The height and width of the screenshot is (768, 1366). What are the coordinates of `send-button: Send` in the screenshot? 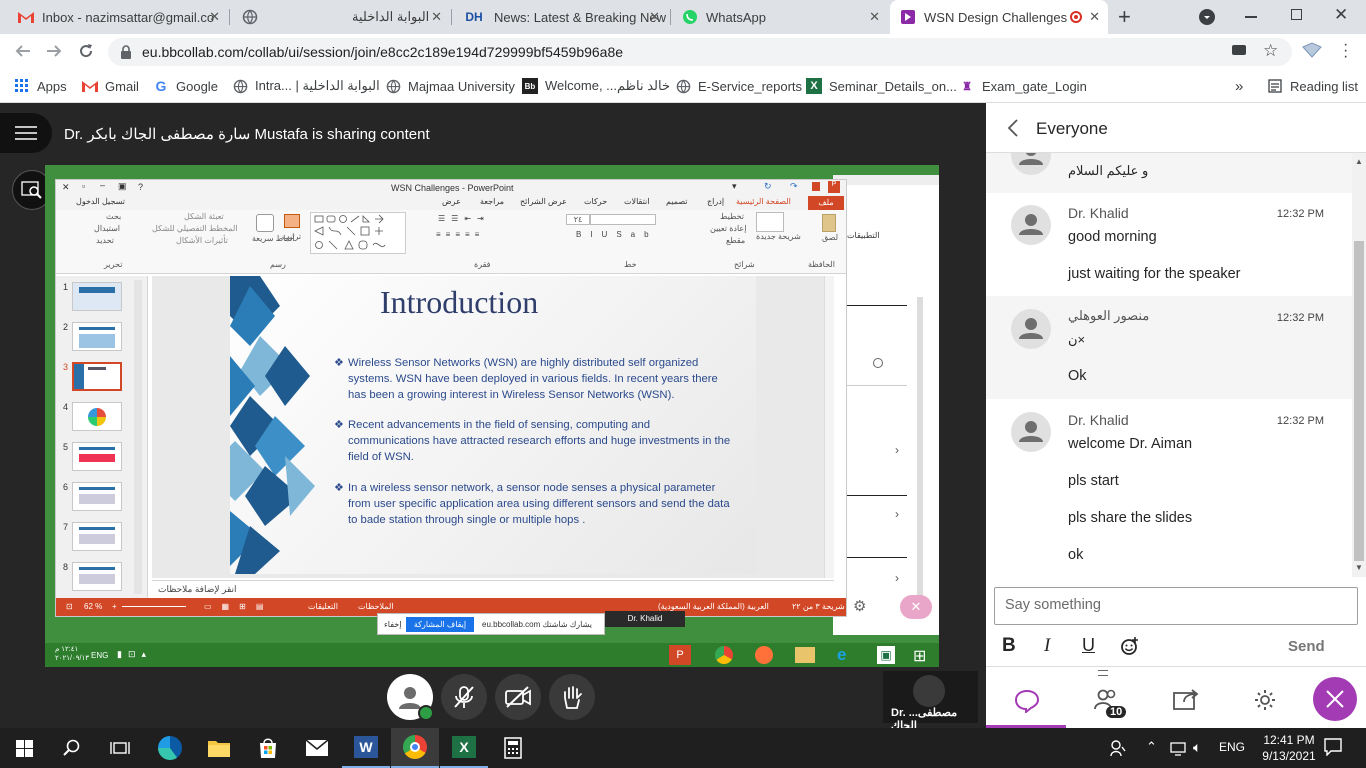 It's located at (1306, 646).